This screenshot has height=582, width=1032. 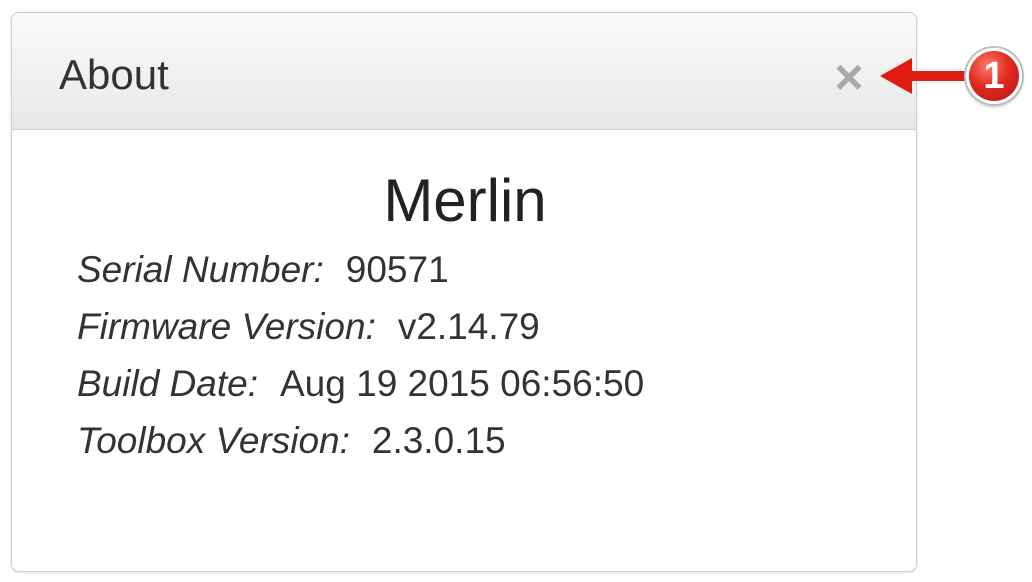 I want to click on firmware-version-value: v2.14.79, so click(x=468, y=326).